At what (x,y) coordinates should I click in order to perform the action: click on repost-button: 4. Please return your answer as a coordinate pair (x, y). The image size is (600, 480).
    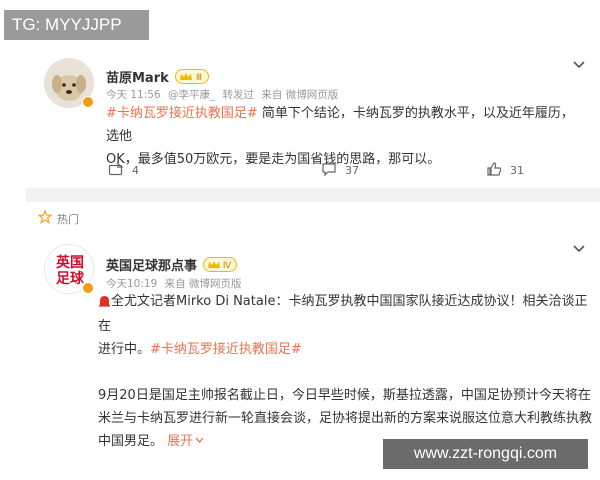
    Looking at the image, I should click on (123, 170).